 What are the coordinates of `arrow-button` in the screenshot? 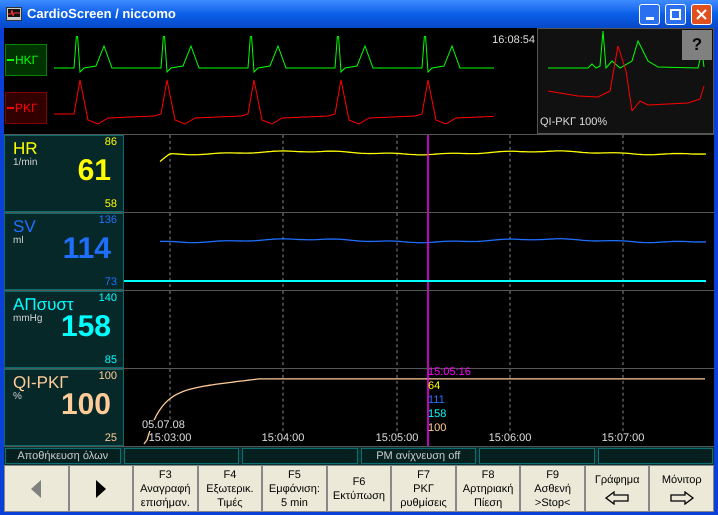 It's located at (101, 488).